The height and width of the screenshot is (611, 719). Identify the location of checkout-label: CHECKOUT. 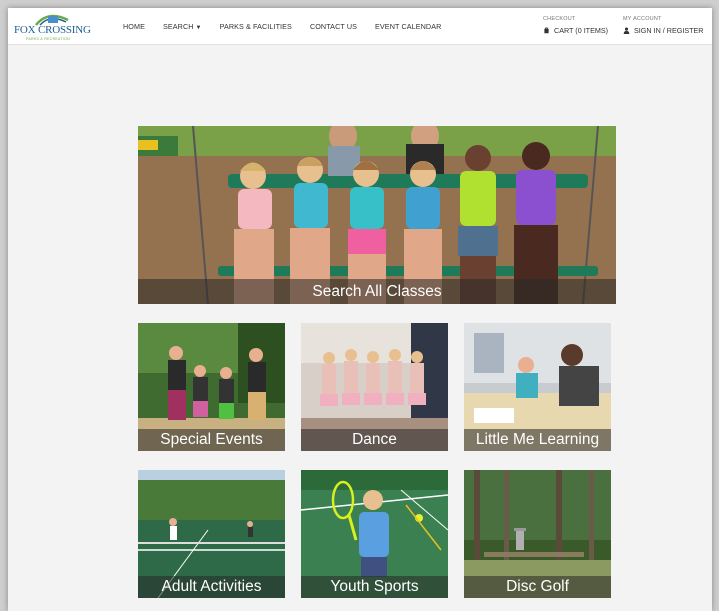
(559, 19).